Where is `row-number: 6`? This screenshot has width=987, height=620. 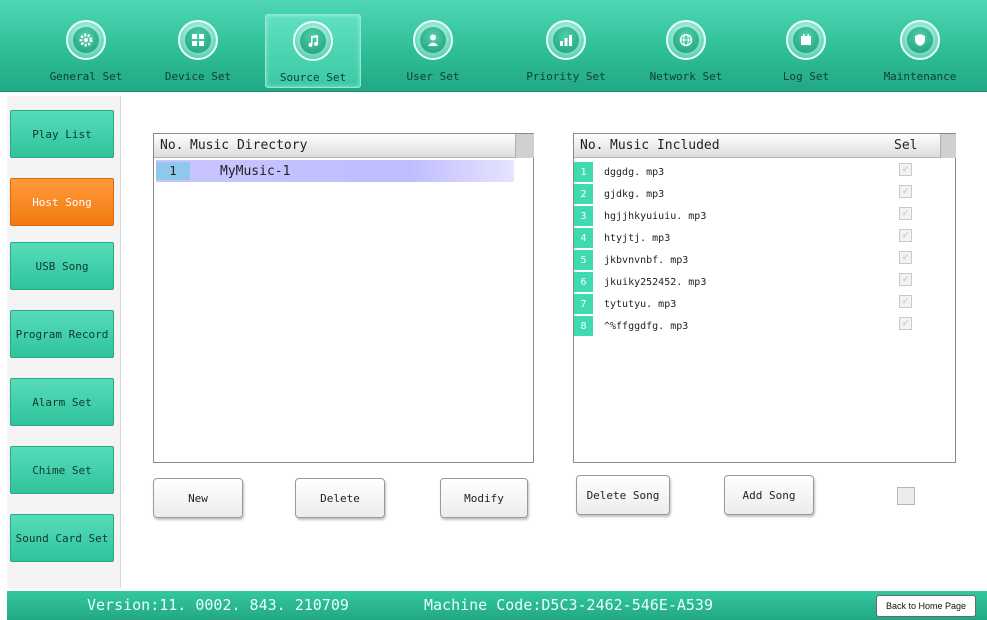
row-number: 6 is located at coordinates (583, 282).